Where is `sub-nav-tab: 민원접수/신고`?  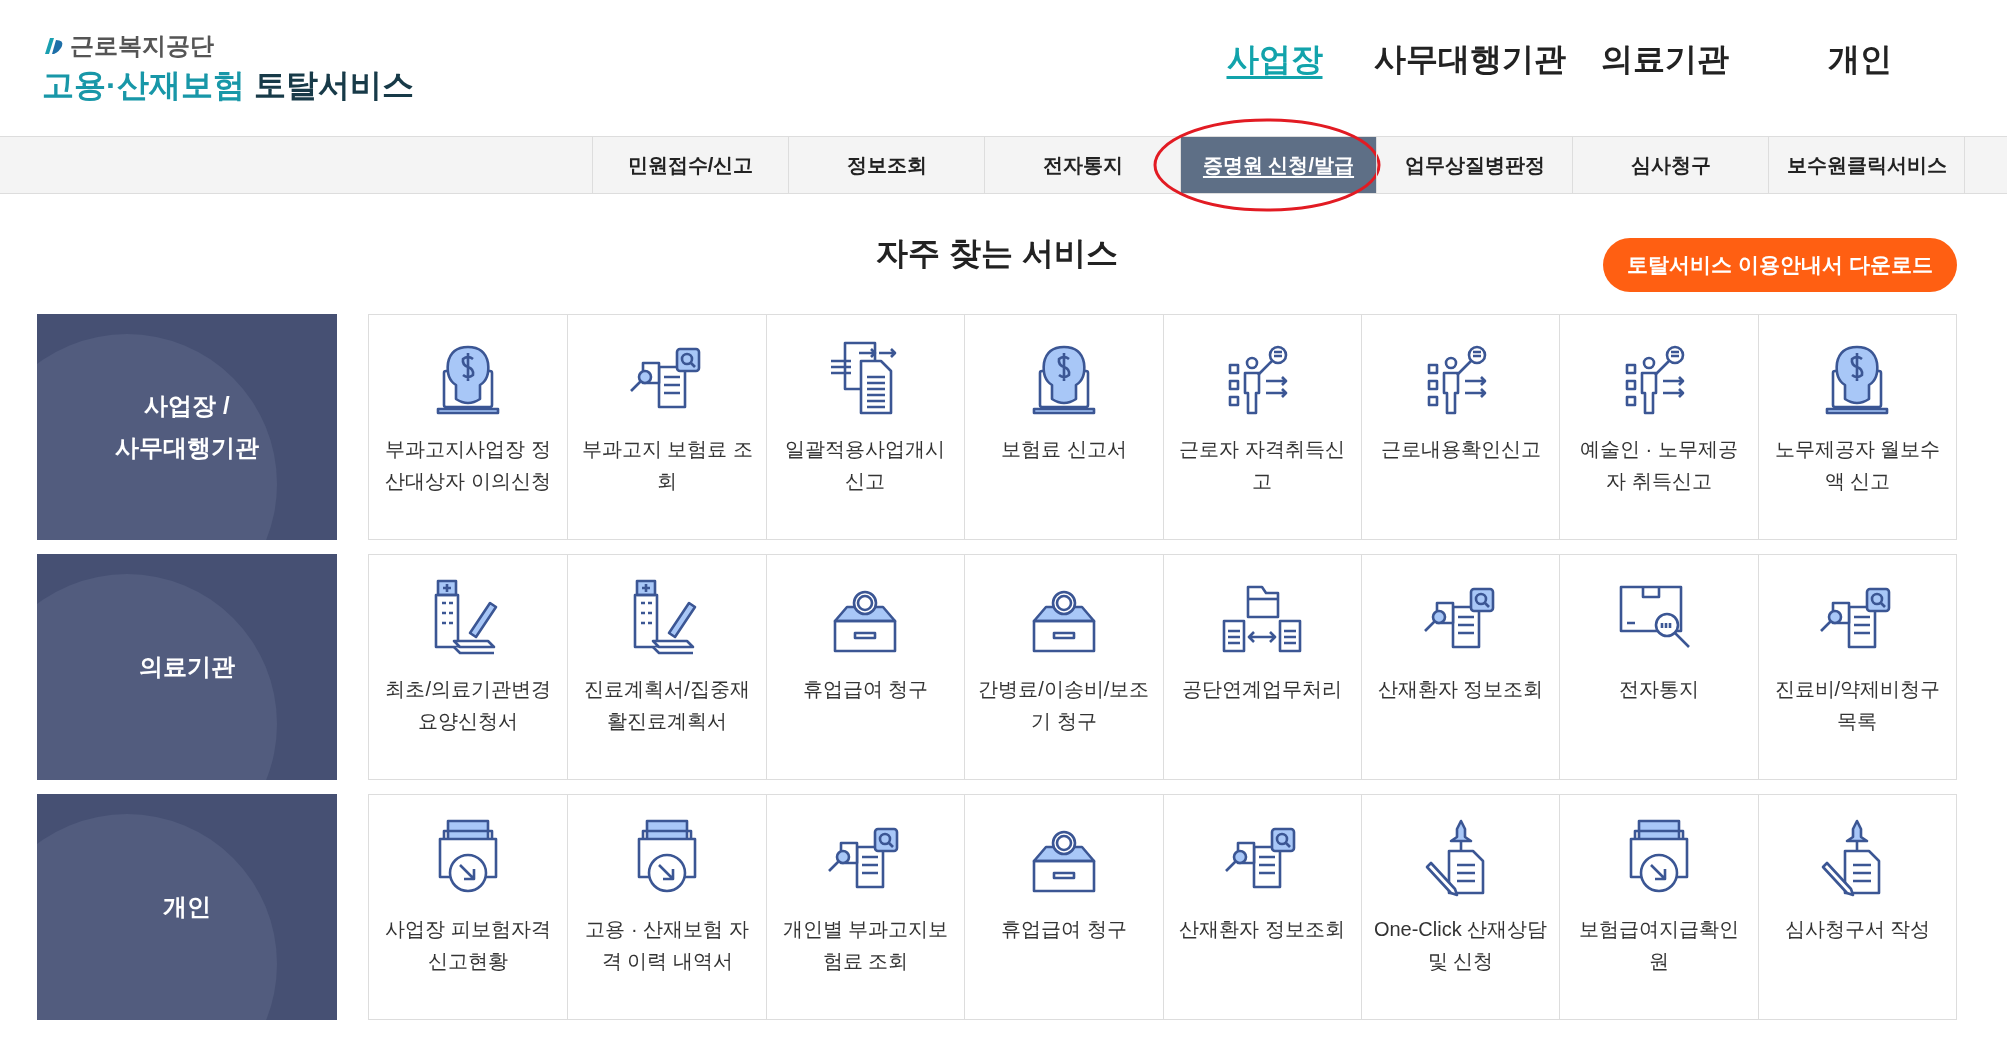
sub-nav-tab: 민원접수/신고 is located at coordinates (690, 165).